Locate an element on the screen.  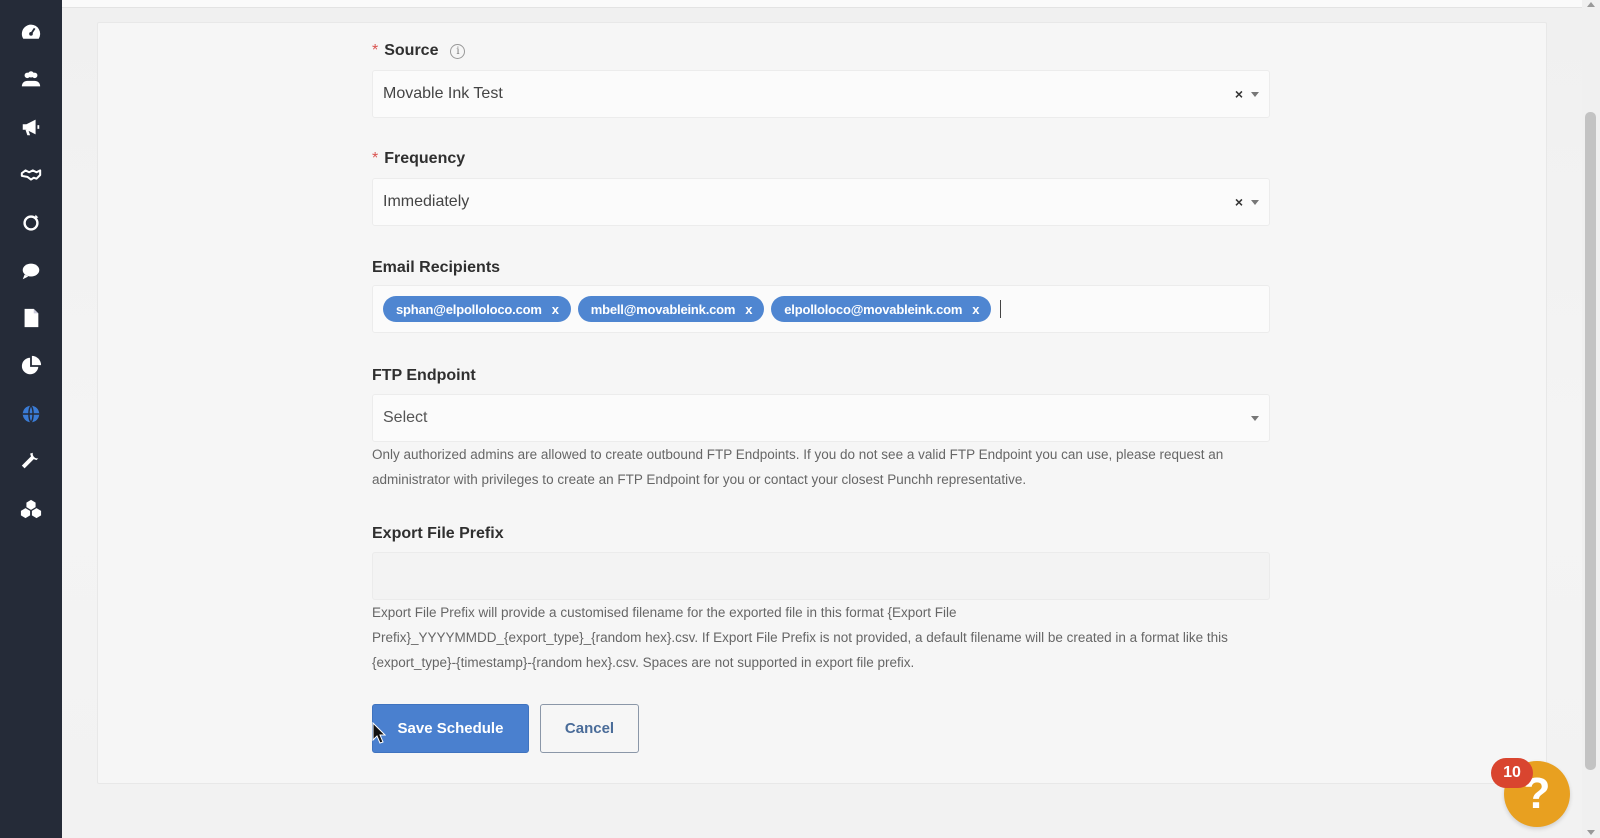
document-icon is located at coordinates (31, 318).